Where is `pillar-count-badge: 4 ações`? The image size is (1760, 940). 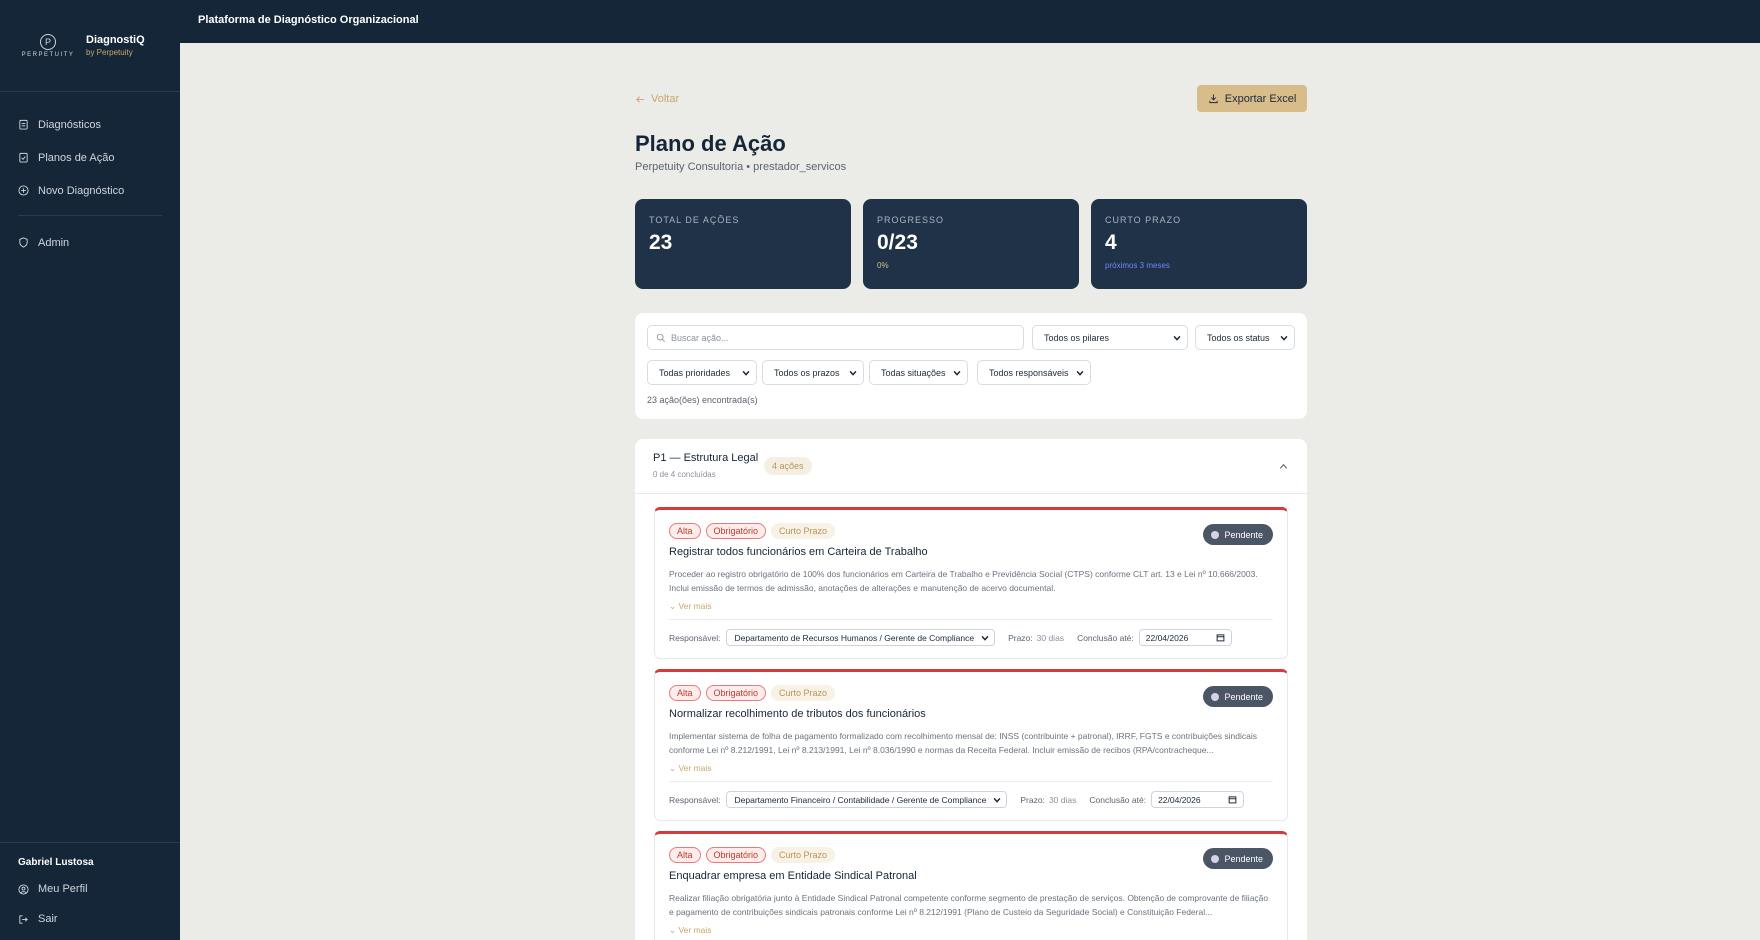 pillar-count-badge: 4 ações is located at coordinates (788, 466).